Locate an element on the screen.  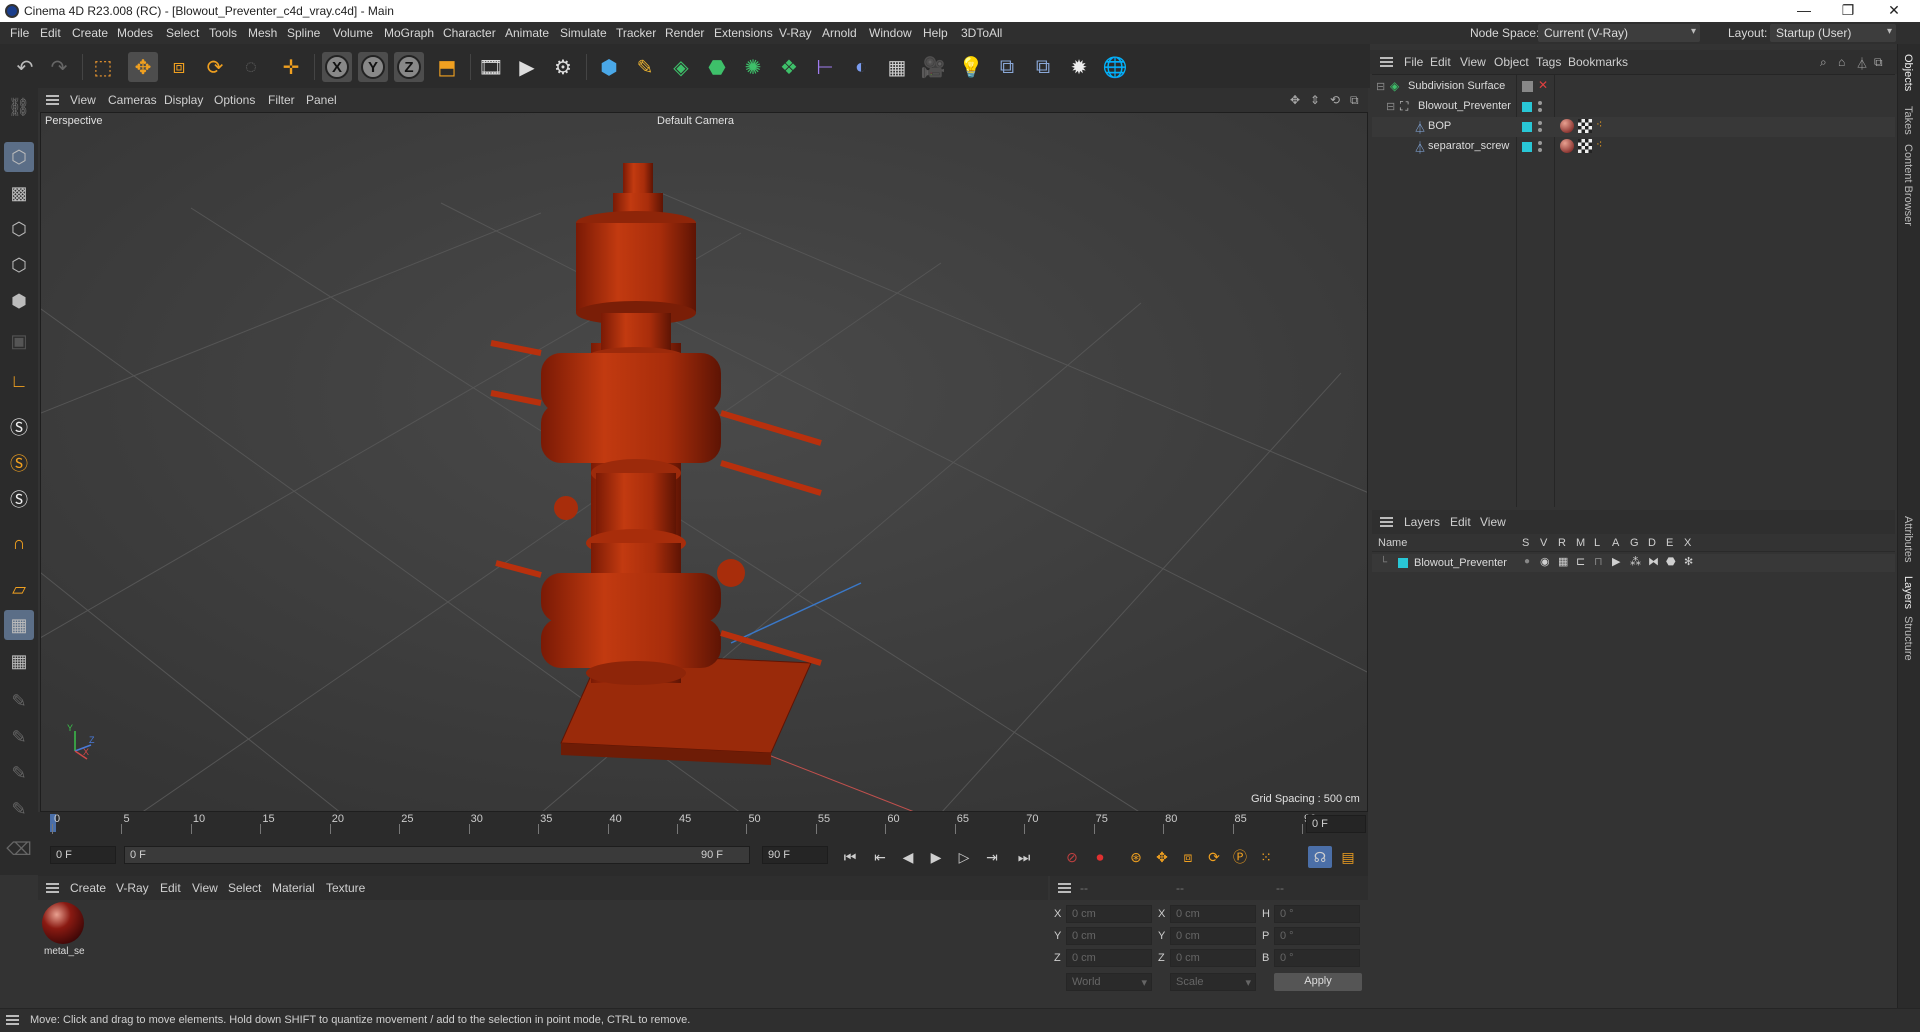
menu-render: Render is located at coordinates (684, 33).